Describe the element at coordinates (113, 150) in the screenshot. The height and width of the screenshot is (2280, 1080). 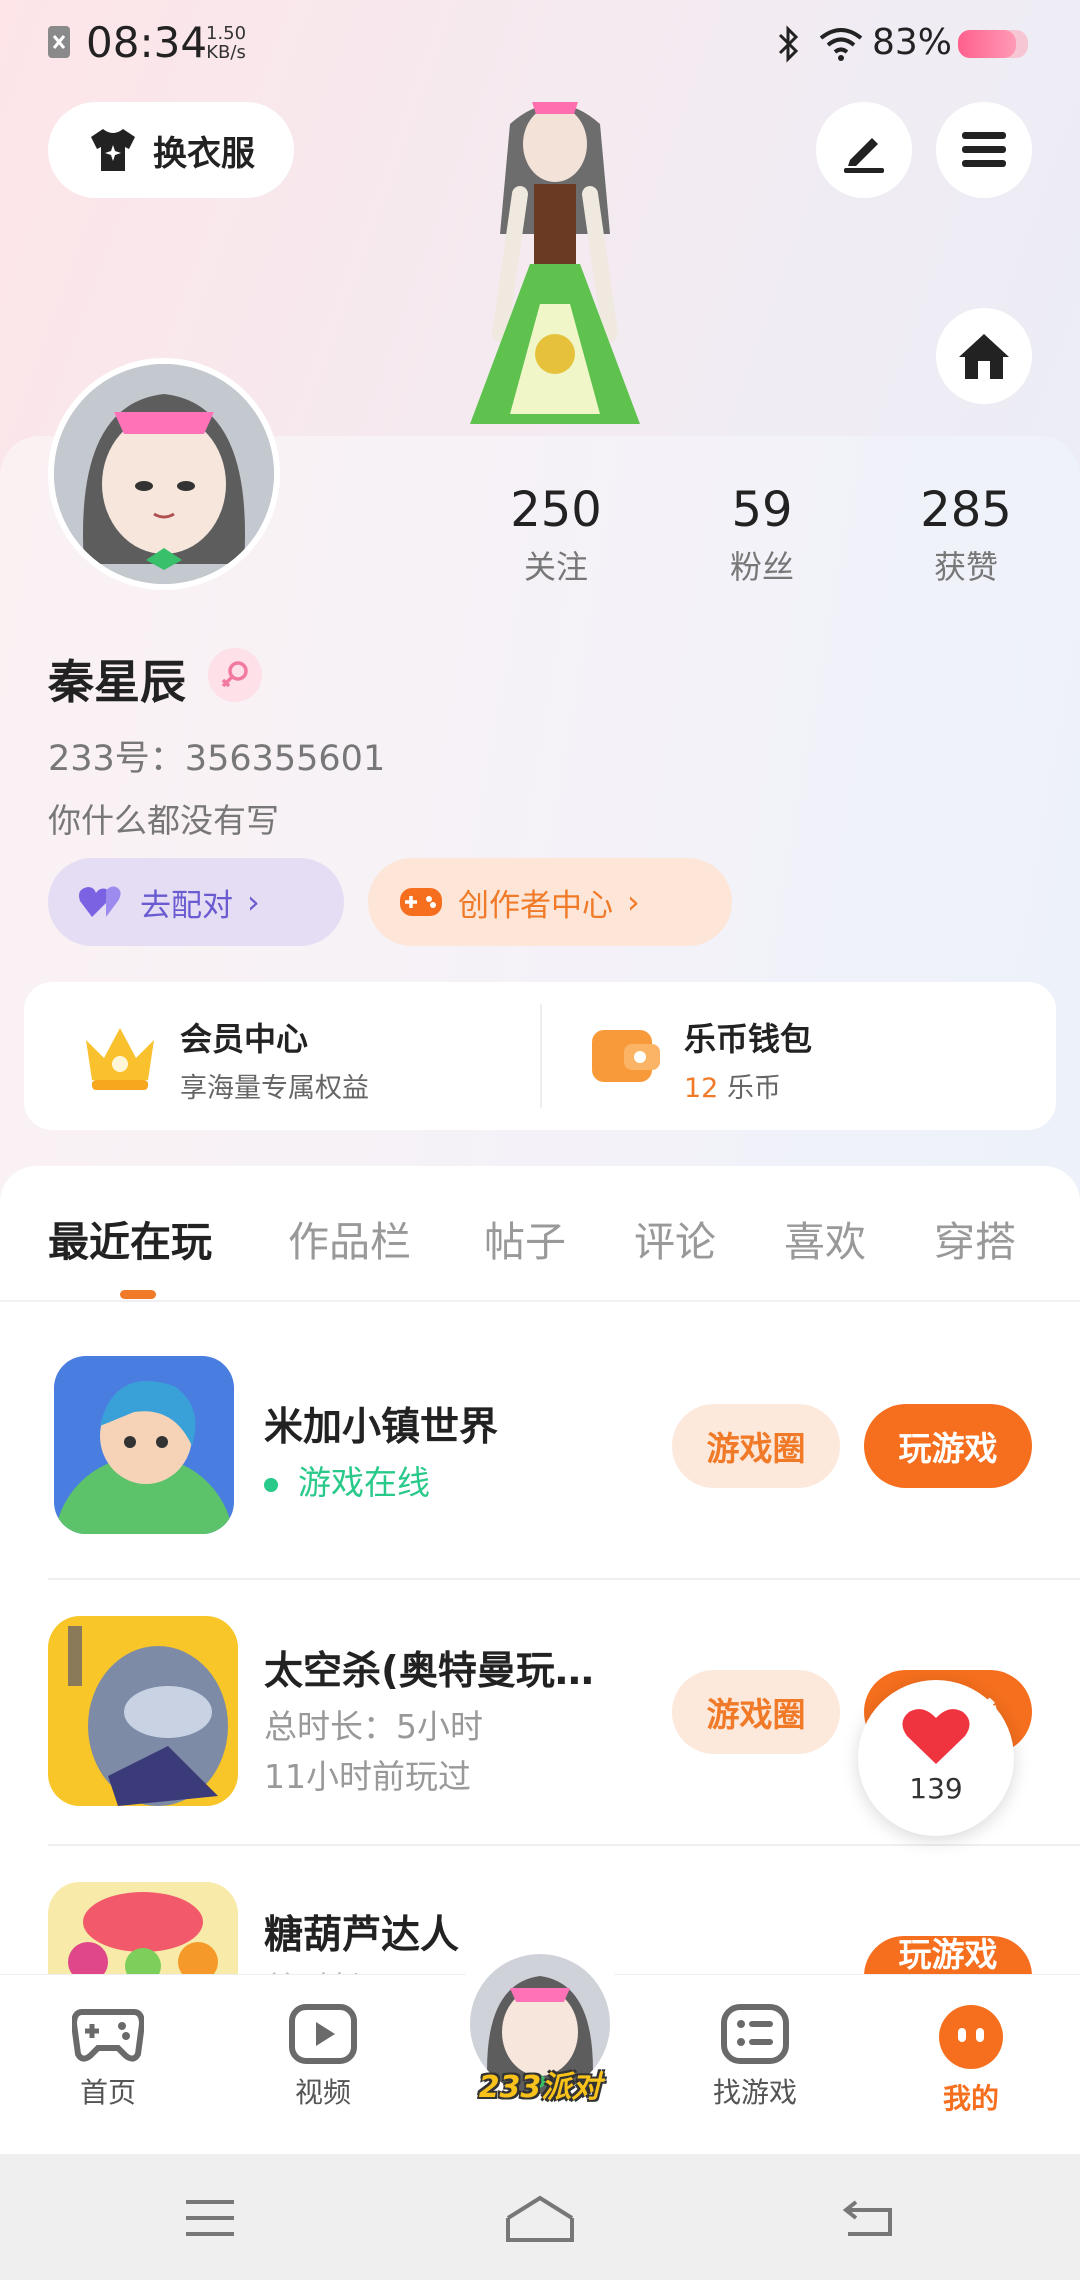
I see `tshirt-icon` at that location.